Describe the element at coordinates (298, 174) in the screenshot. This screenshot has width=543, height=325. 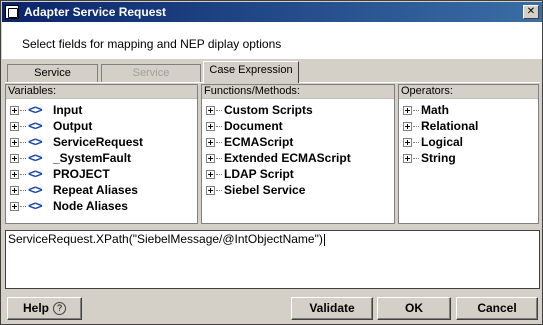
I see `function-item-ldap-script: LDAP Script` at that location.